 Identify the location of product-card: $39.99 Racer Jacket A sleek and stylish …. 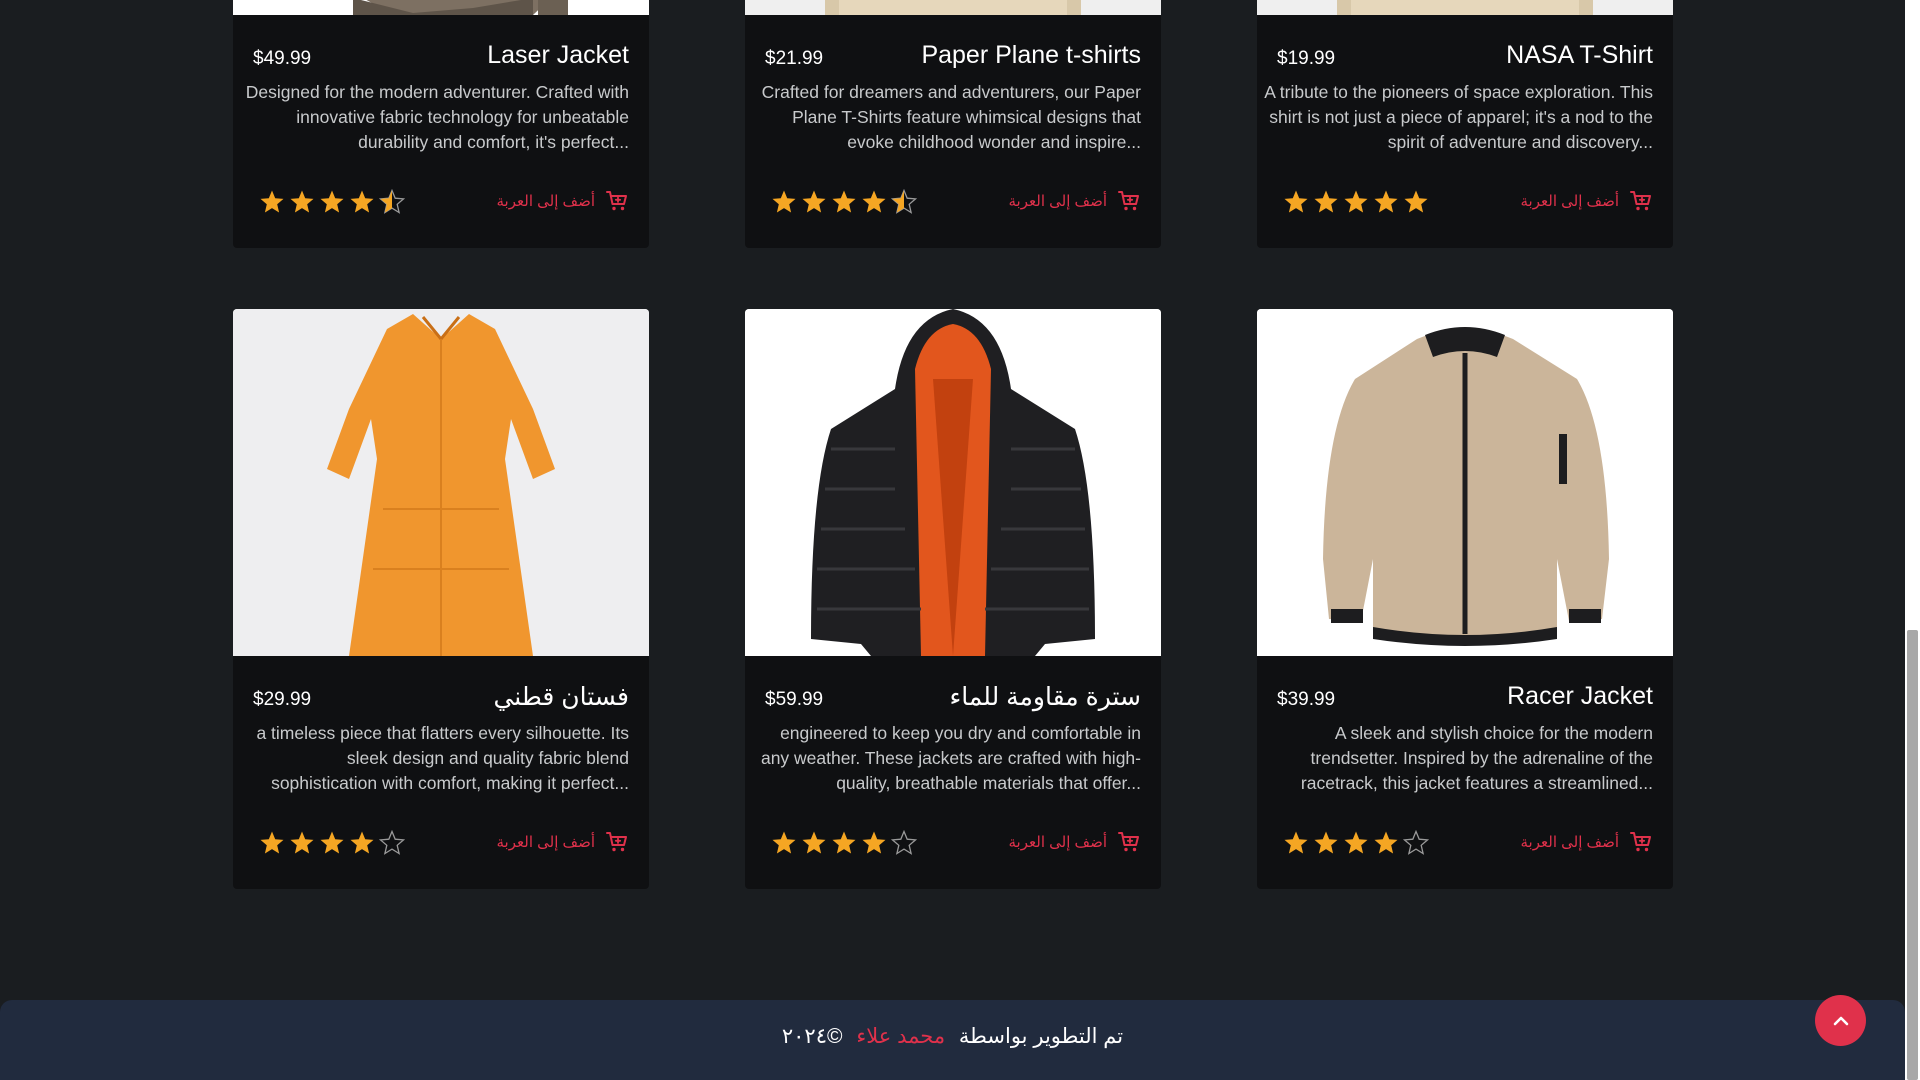
(1465, 599).